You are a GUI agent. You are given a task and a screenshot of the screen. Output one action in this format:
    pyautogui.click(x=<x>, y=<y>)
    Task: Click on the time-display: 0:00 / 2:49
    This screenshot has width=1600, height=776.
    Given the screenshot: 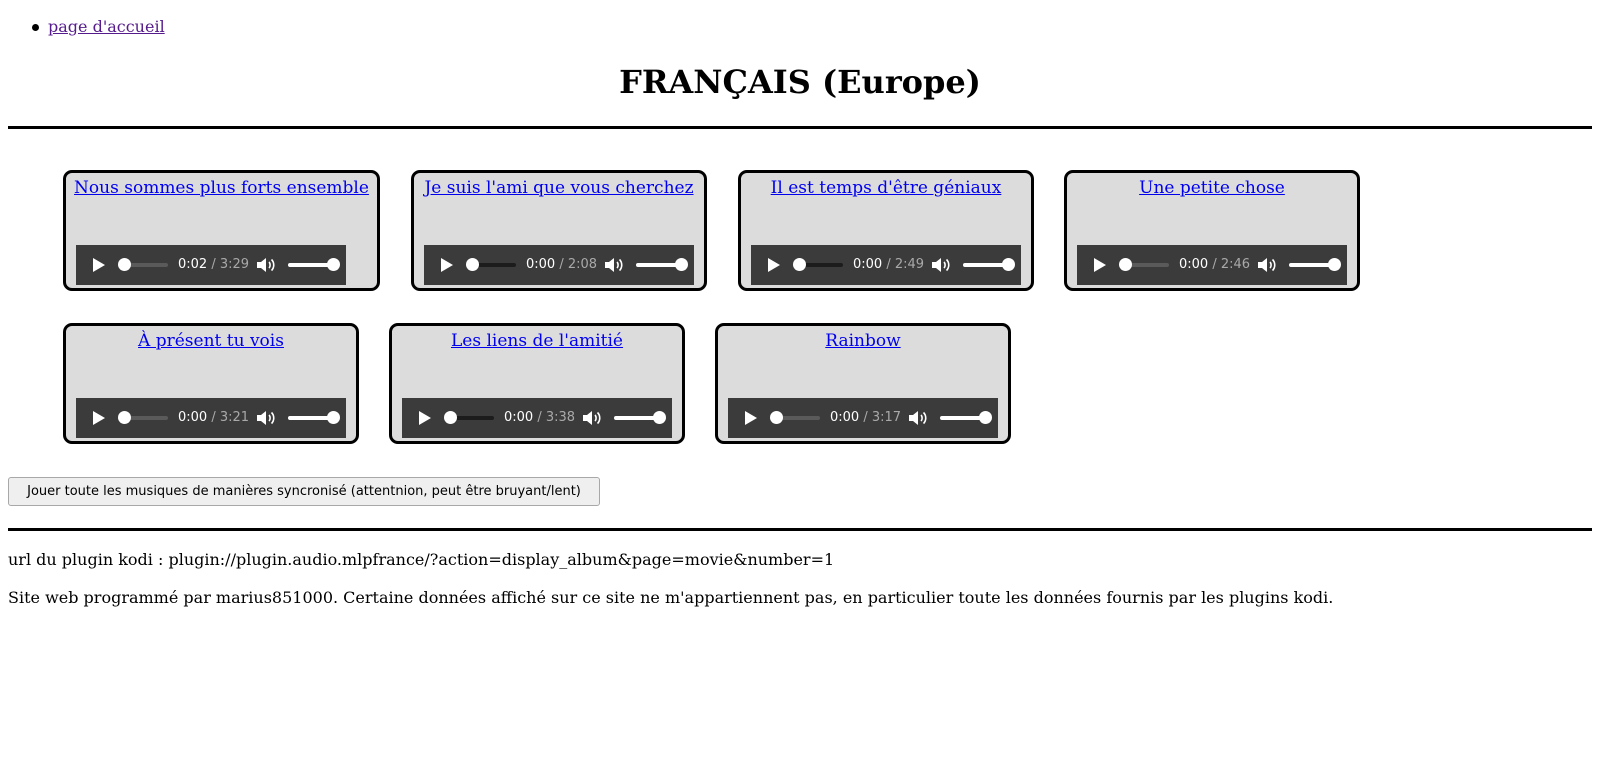 What is the action you would take?
    pyautogui.click(x=888, y=265)
    